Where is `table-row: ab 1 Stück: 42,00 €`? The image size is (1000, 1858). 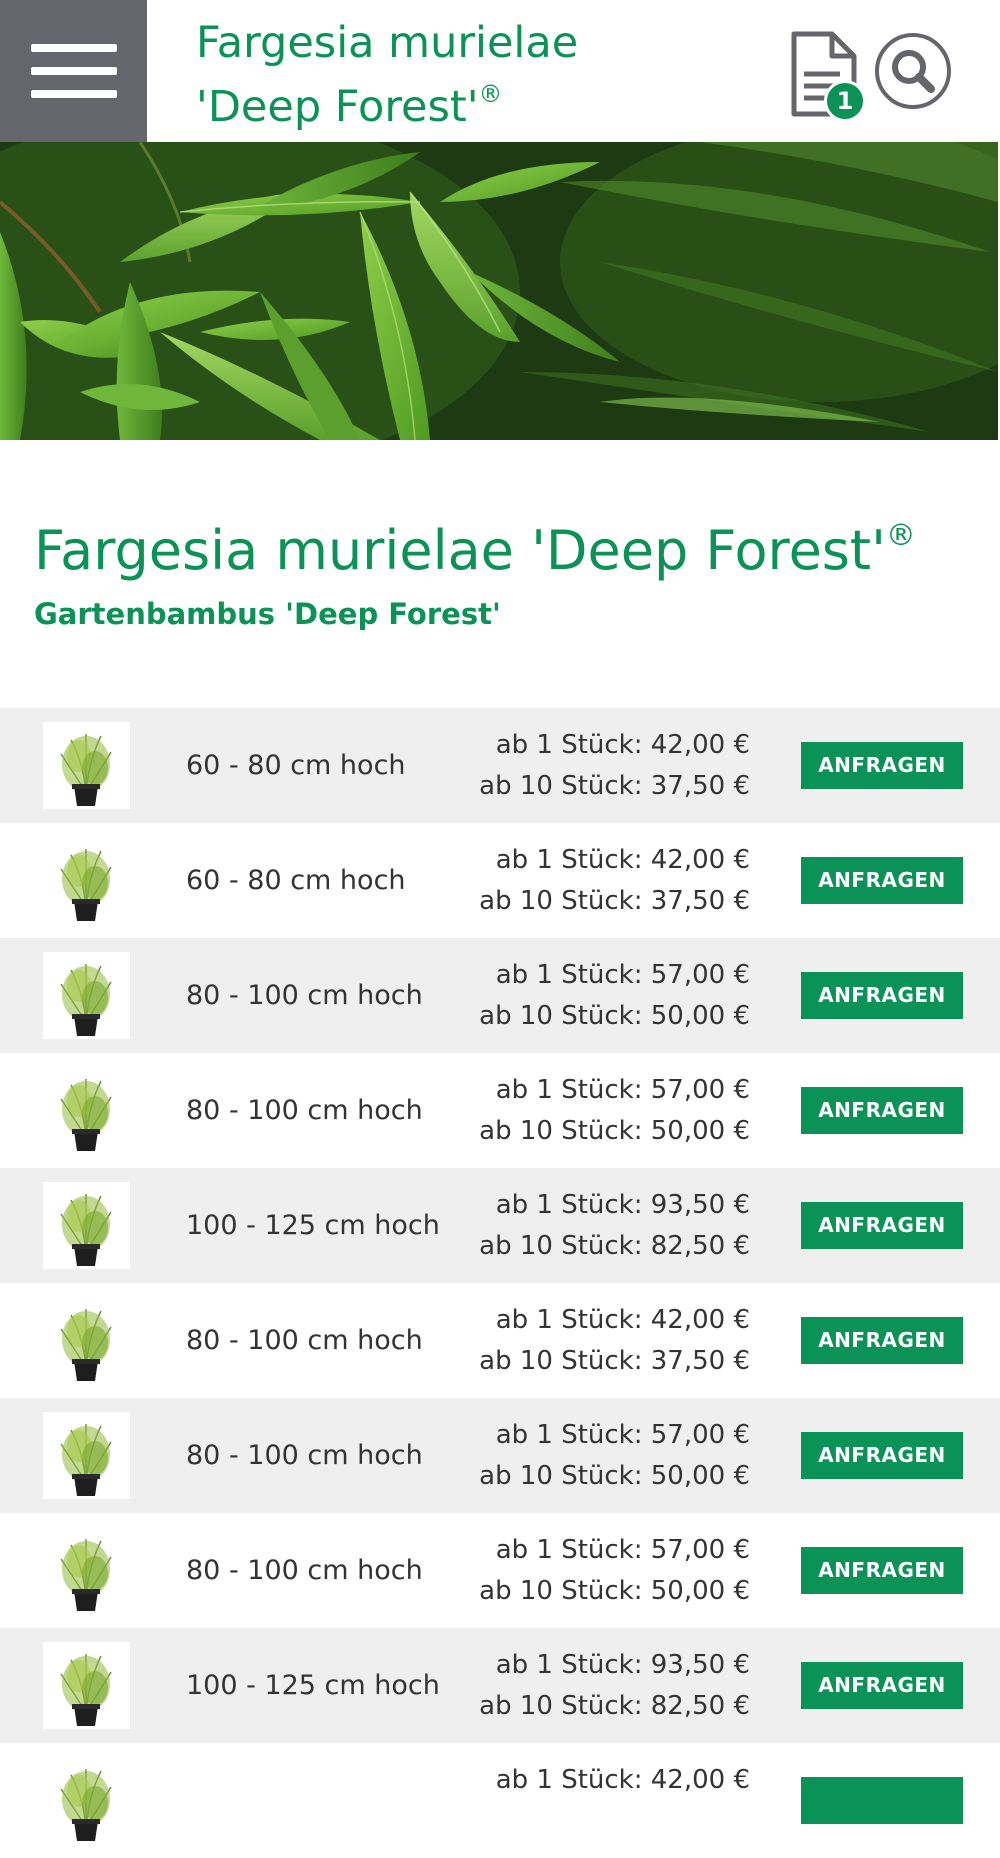
table-row: ab 1 Stück: 42,00 € is located at coordinates (500, 1800).